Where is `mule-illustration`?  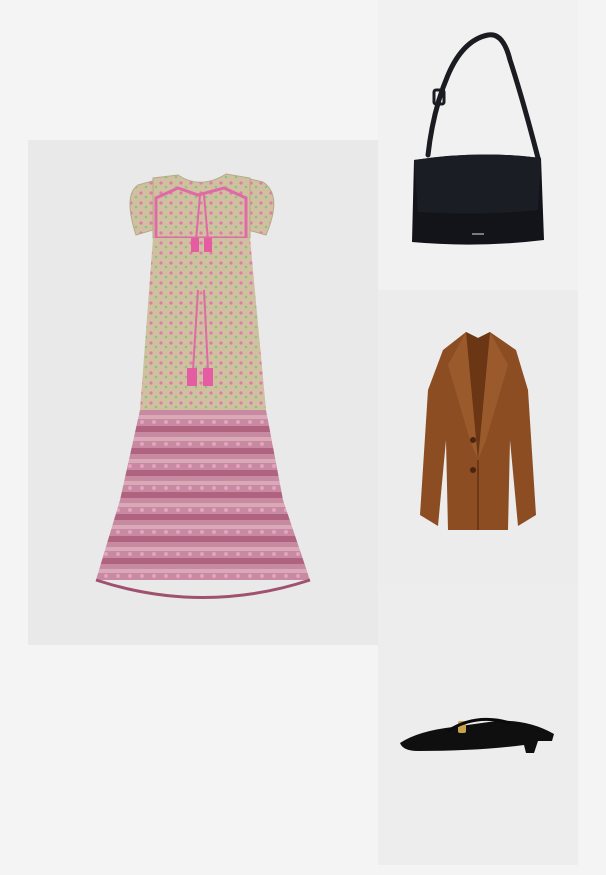
mule-illustration is located at coordinates (477, 735).